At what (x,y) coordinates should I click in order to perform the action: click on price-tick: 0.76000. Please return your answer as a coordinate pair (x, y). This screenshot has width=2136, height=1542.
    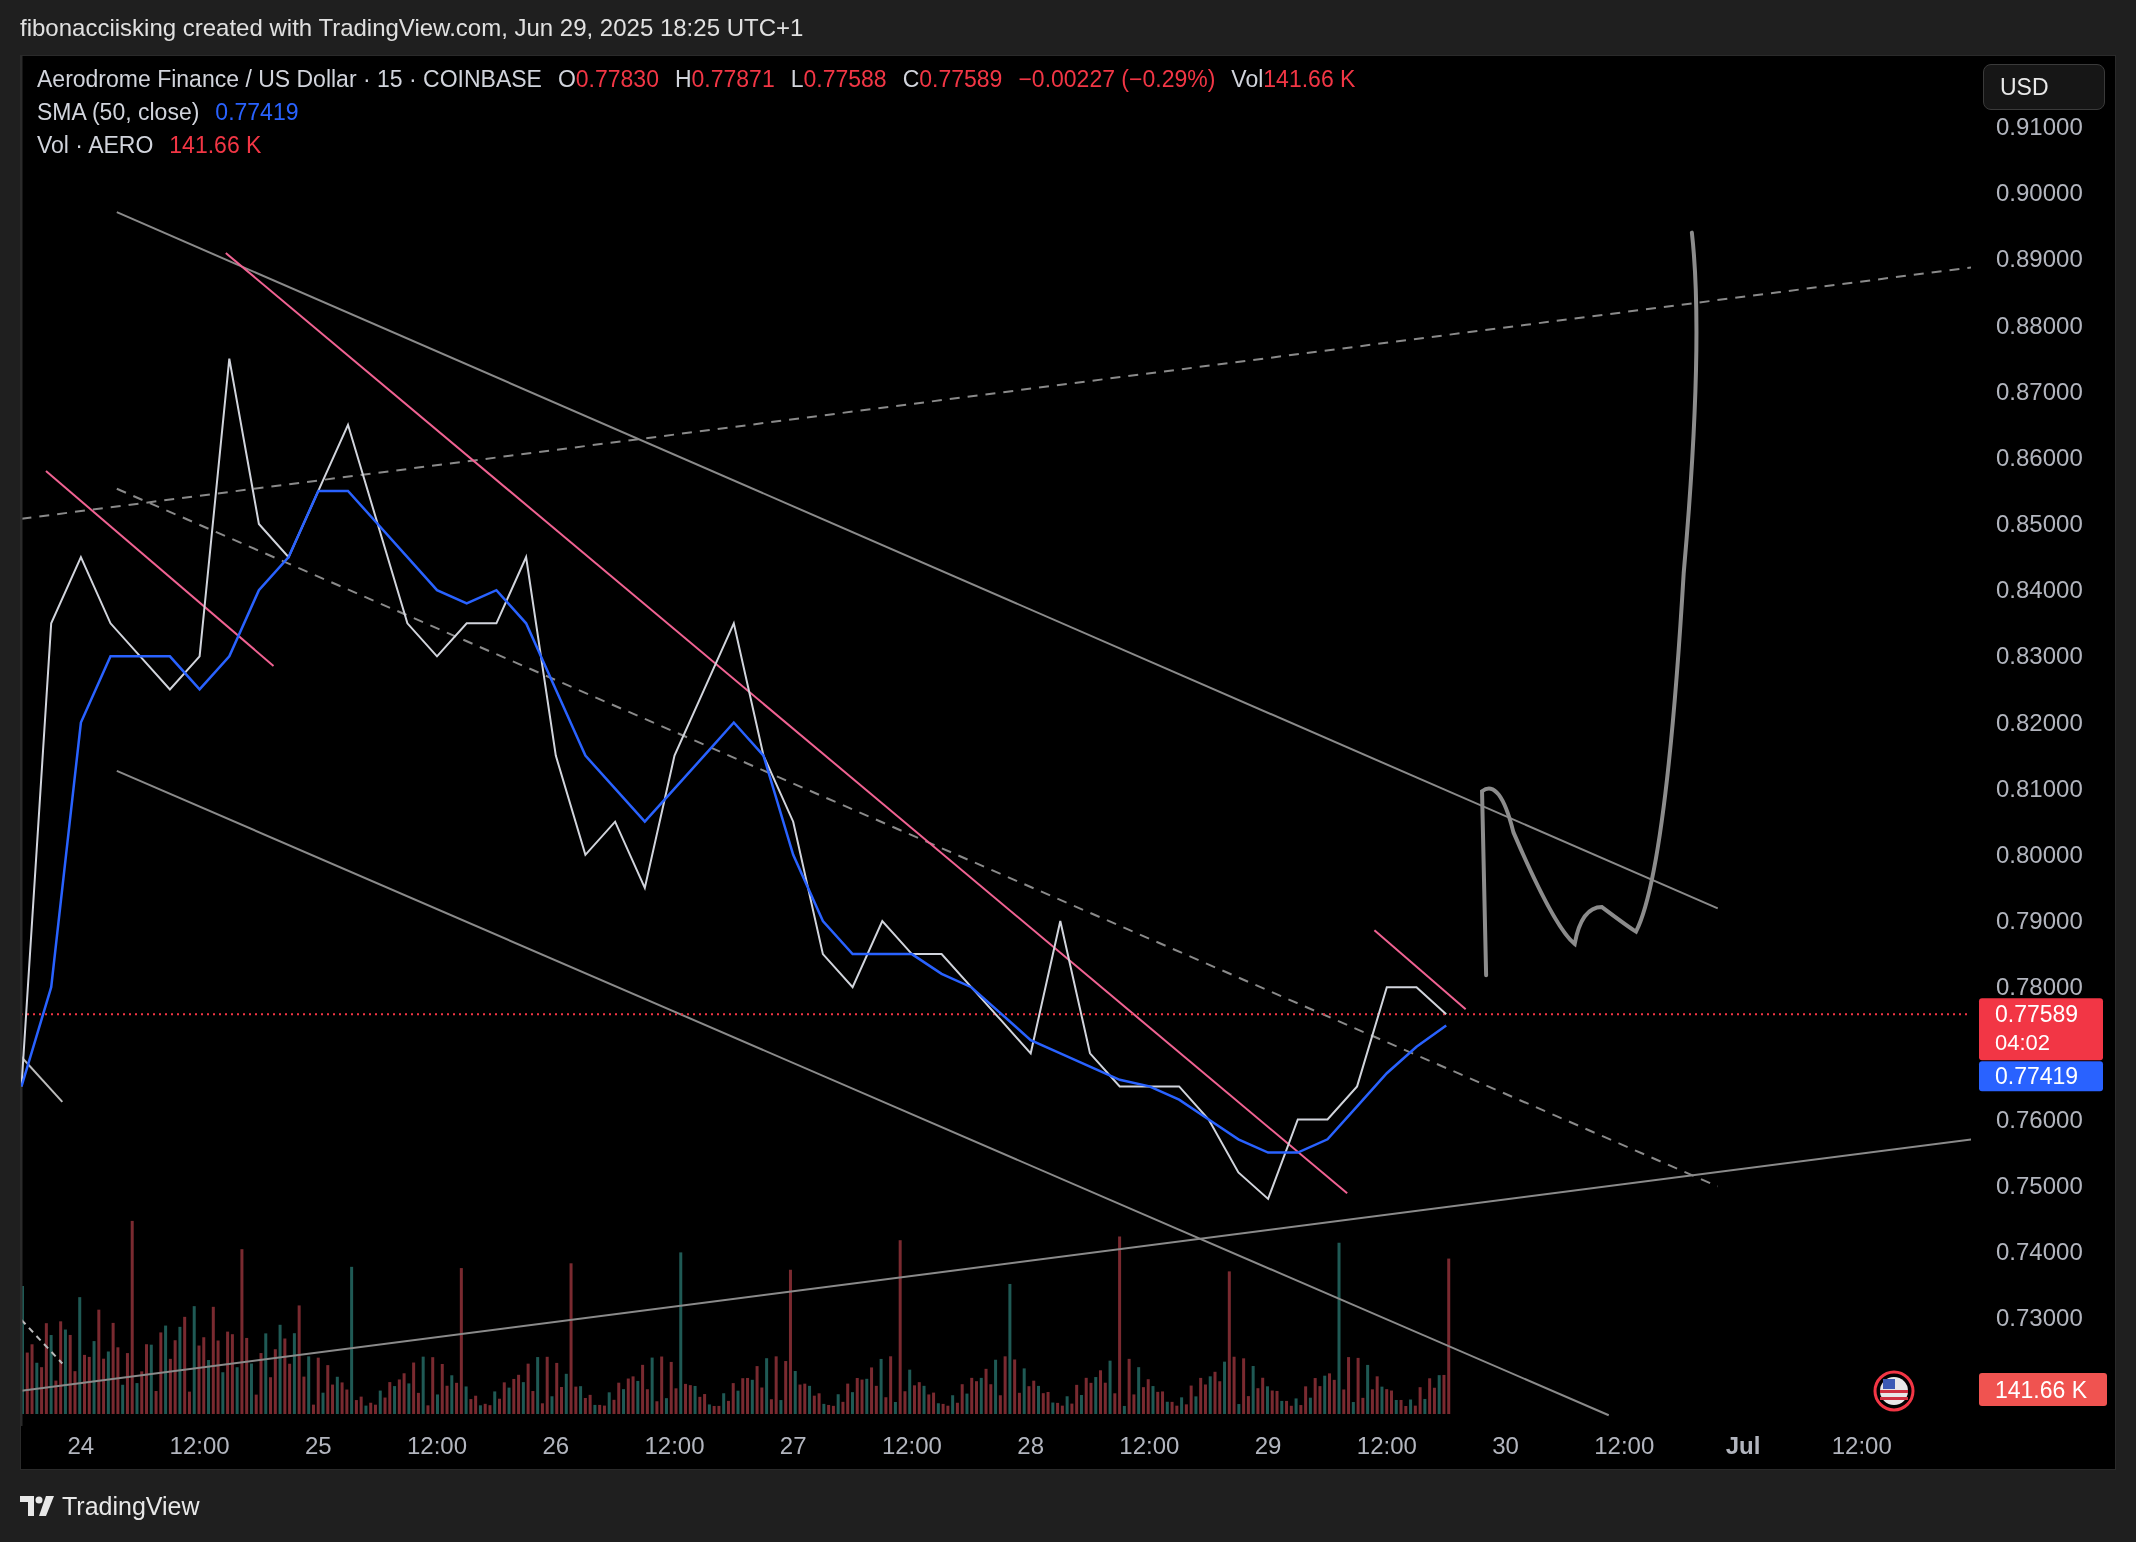
    Looking at the image, I should click on (2039, 1119).